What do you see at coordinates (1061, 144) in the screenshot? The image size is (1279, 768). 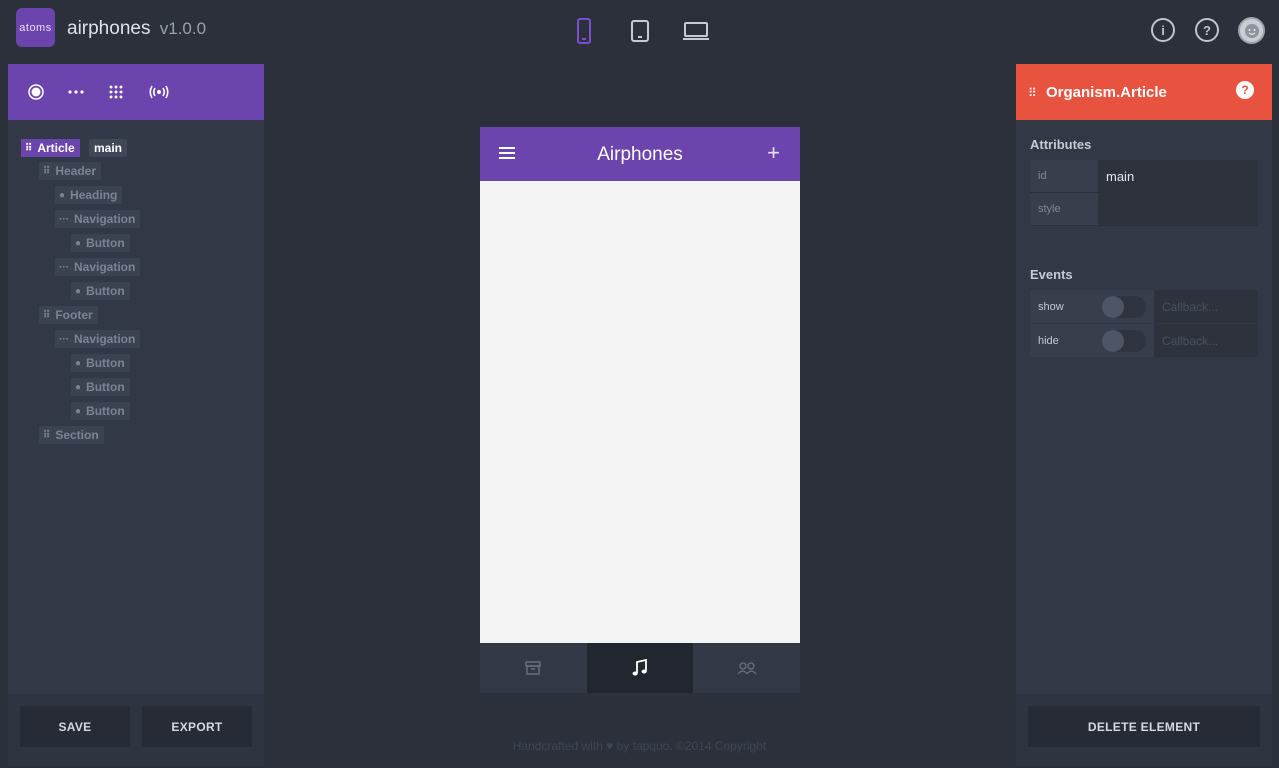 I see `attributes-title: Attributes` at bounding box center [1061, 144].